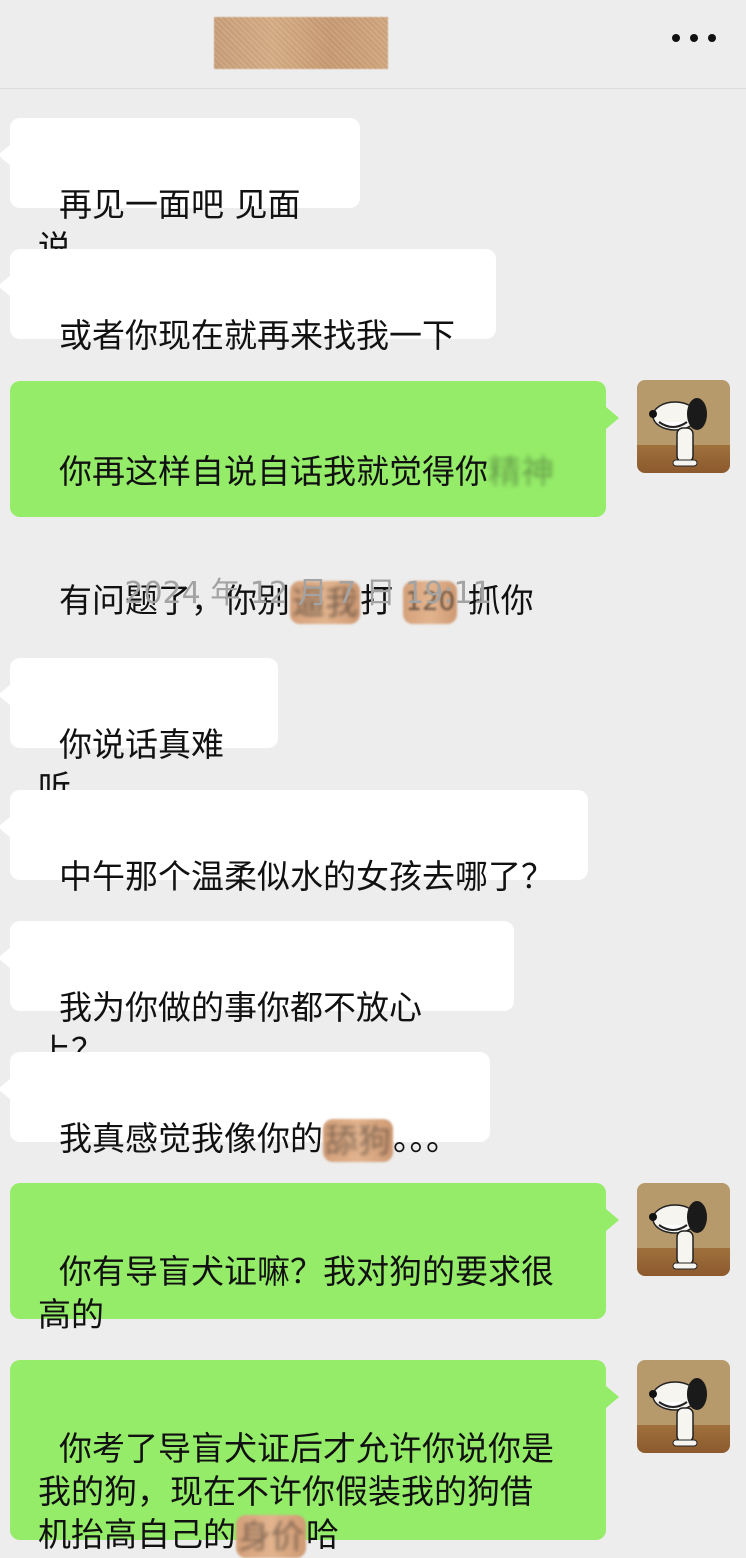 This screenshot has height=1558, width=746. Describe the element at coordinates (694, 38) in the screenshot. I see `more-dots-icon` at that location.